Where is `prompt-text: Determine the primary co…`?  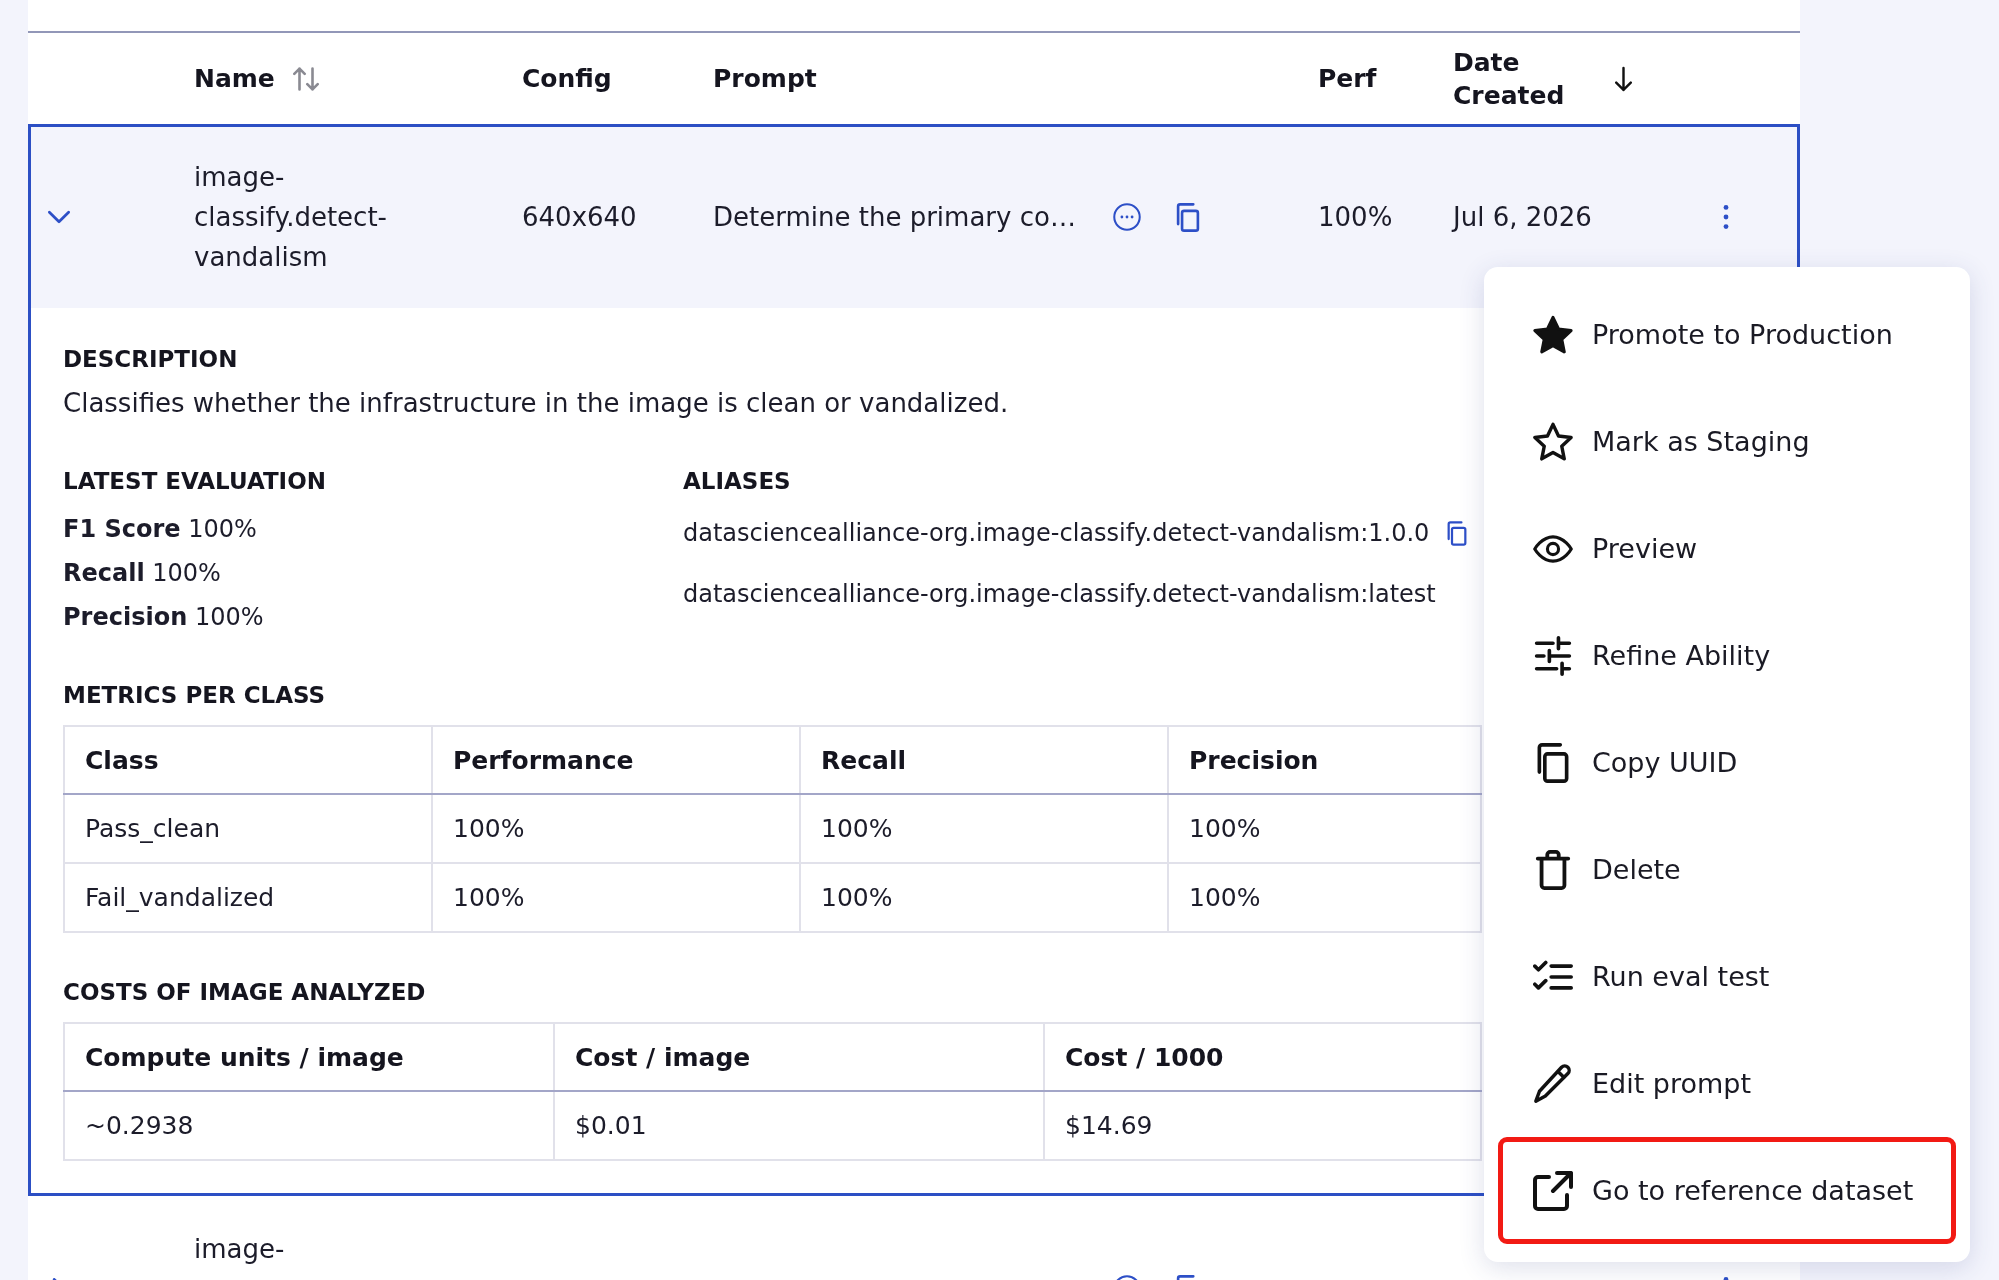
prompt-text: Determine the primary co… is located at coordinates (894, 217).